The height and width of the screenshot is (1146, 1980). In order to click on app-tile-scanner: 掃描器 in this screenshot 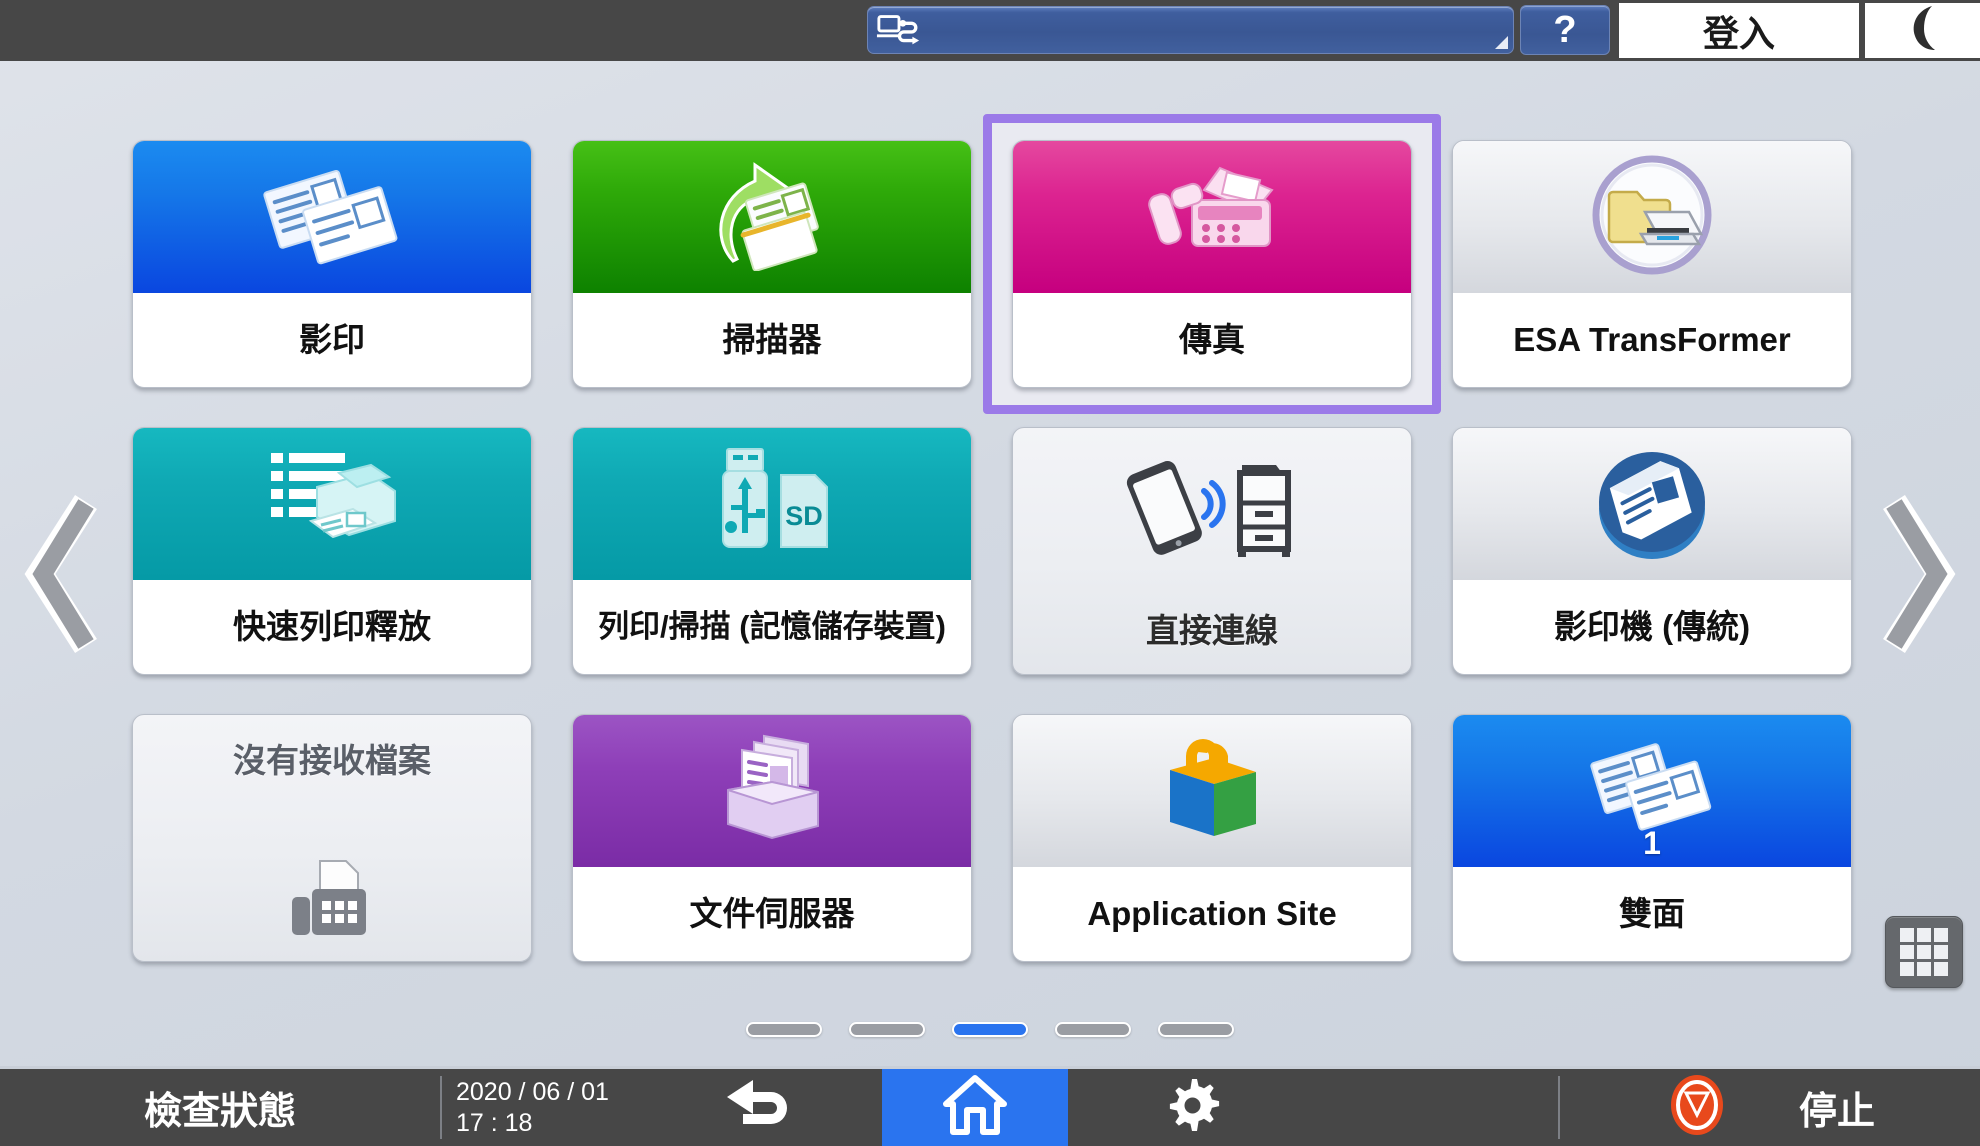, I will do `click(772, 264)`.